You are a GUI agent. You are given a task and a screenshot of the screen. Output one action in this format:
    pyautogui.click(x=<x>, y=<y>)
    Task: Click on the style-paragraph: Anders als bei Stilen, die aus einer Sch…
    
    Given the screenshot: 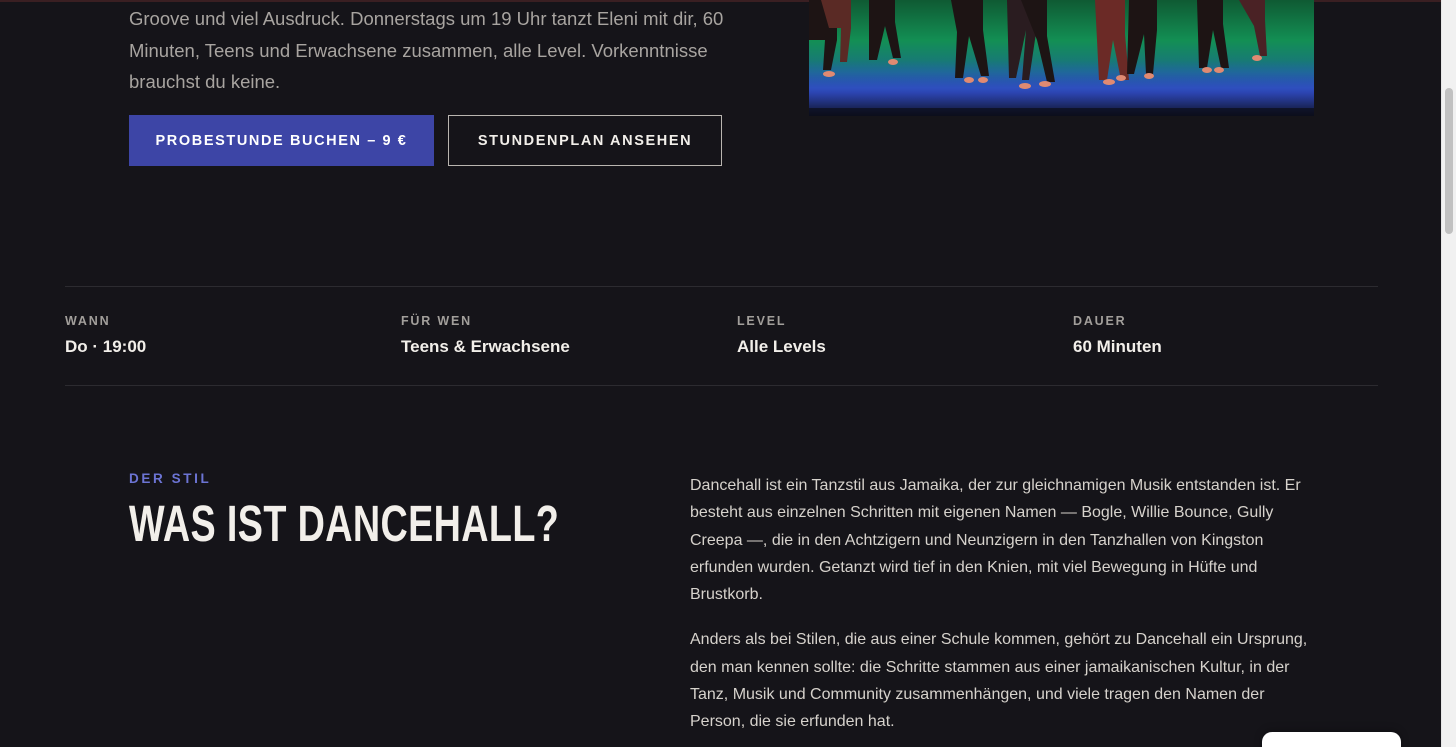 What is the action you would take?
    pyautogui.click(x=999, y=681)
    